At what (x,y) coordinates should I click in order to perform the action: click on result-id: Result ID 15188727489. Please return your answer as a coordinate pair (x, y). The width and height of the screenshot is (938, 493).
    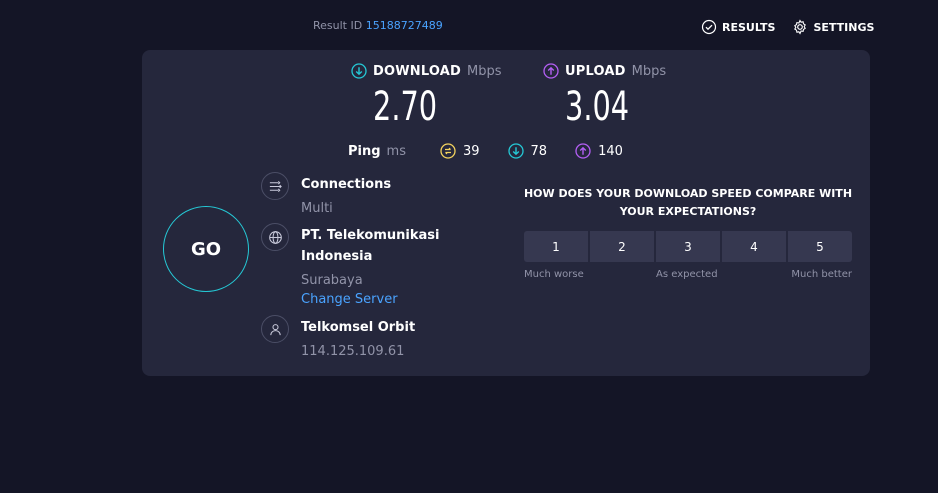
    Looking at the image, I should click on (378, 25).